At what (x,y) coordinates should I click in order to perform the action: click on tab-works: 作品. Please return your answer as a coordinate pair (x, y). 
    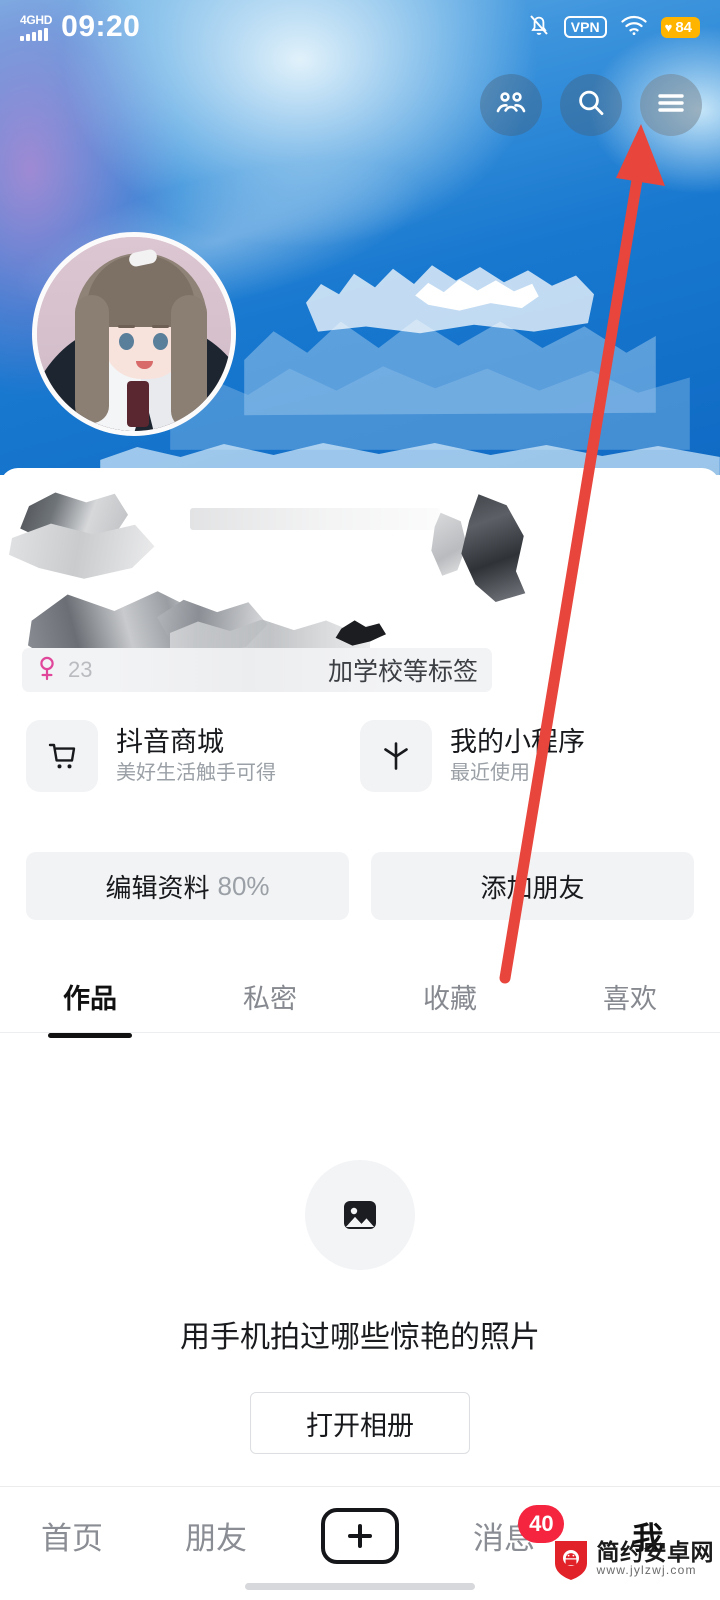
    Looking at the image, I should click on (90, 996).